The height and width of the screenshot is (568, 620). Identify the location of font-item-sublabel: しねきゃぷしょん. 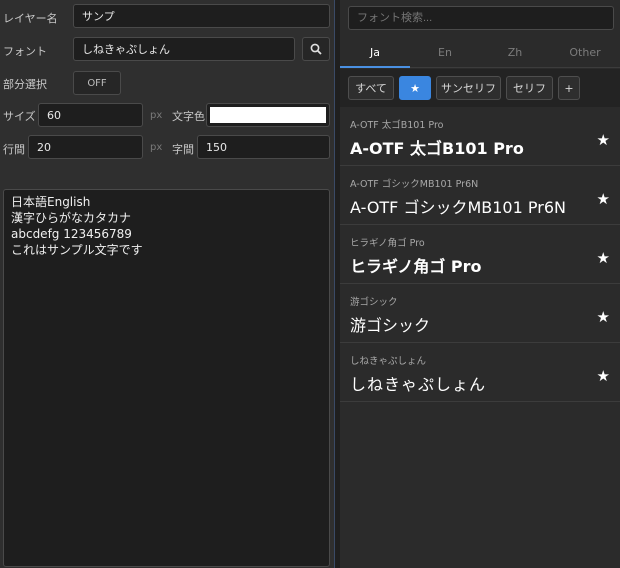
(388, 361).